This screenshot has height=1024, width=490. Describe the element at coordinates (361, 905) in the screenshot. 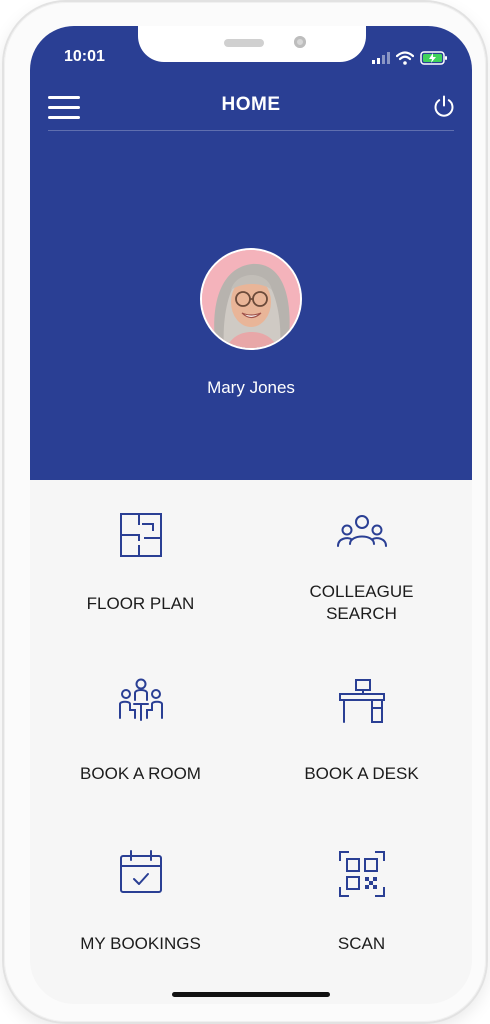

I see `scan-tile: SCAN` at that location.